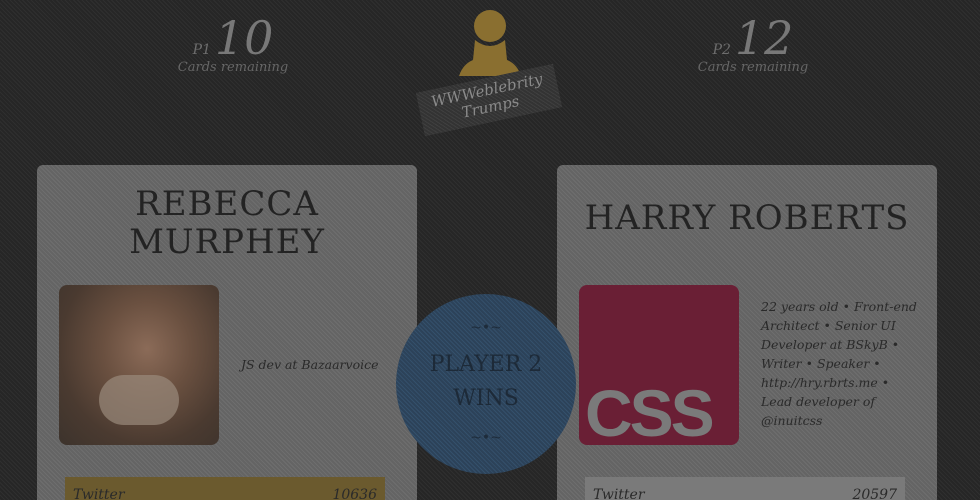 This screenshot has height=500, width=980. What do you see at coordinates (721, 50) in the screenshot?
I see `player2-label: P2` at bounding box center [721, 50].